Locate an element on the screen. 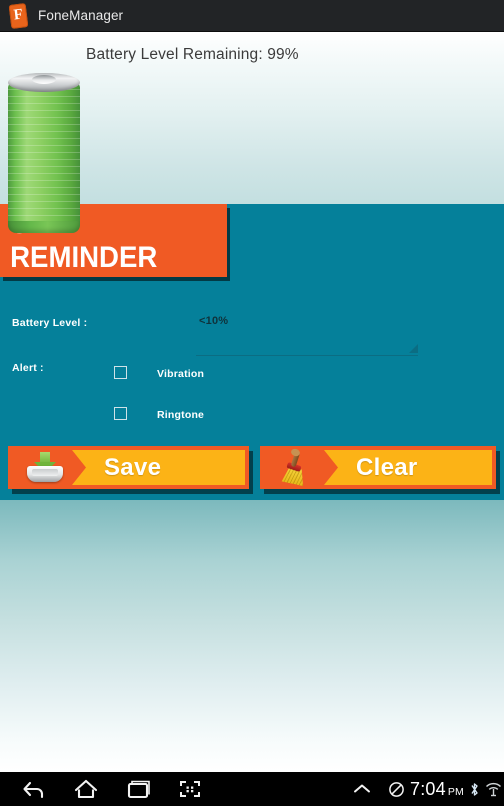 Image resolution: width=504 pixels, height=806 pixels. status-clock: 7:04 PM is located at coordinates (437, 789).